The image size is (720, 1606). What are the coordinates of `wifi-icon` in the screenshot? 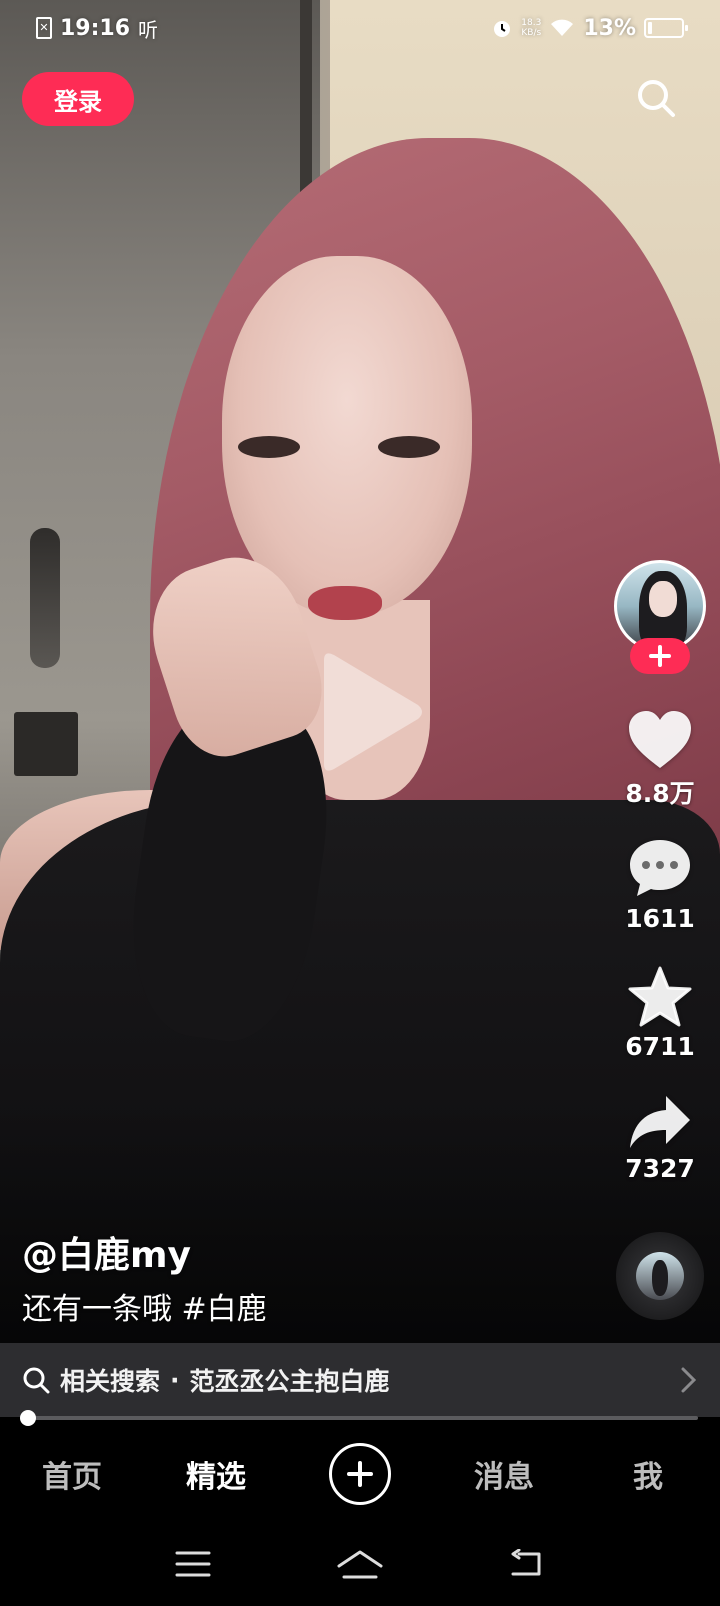 It's located at (562, 27).